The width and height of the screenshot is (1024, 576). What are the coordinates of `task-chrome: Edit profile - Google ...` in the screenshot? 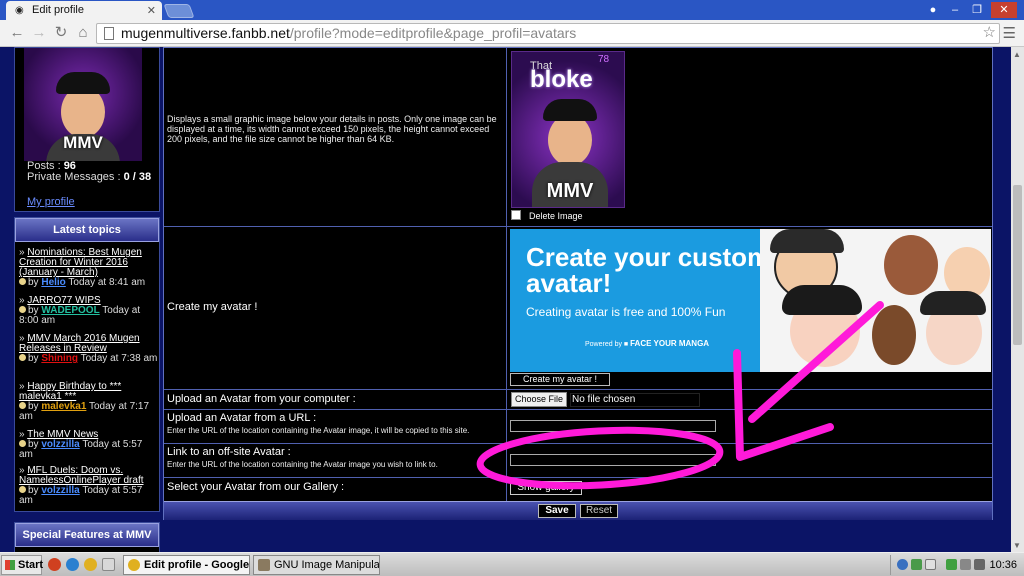 It's located at (186, 565).